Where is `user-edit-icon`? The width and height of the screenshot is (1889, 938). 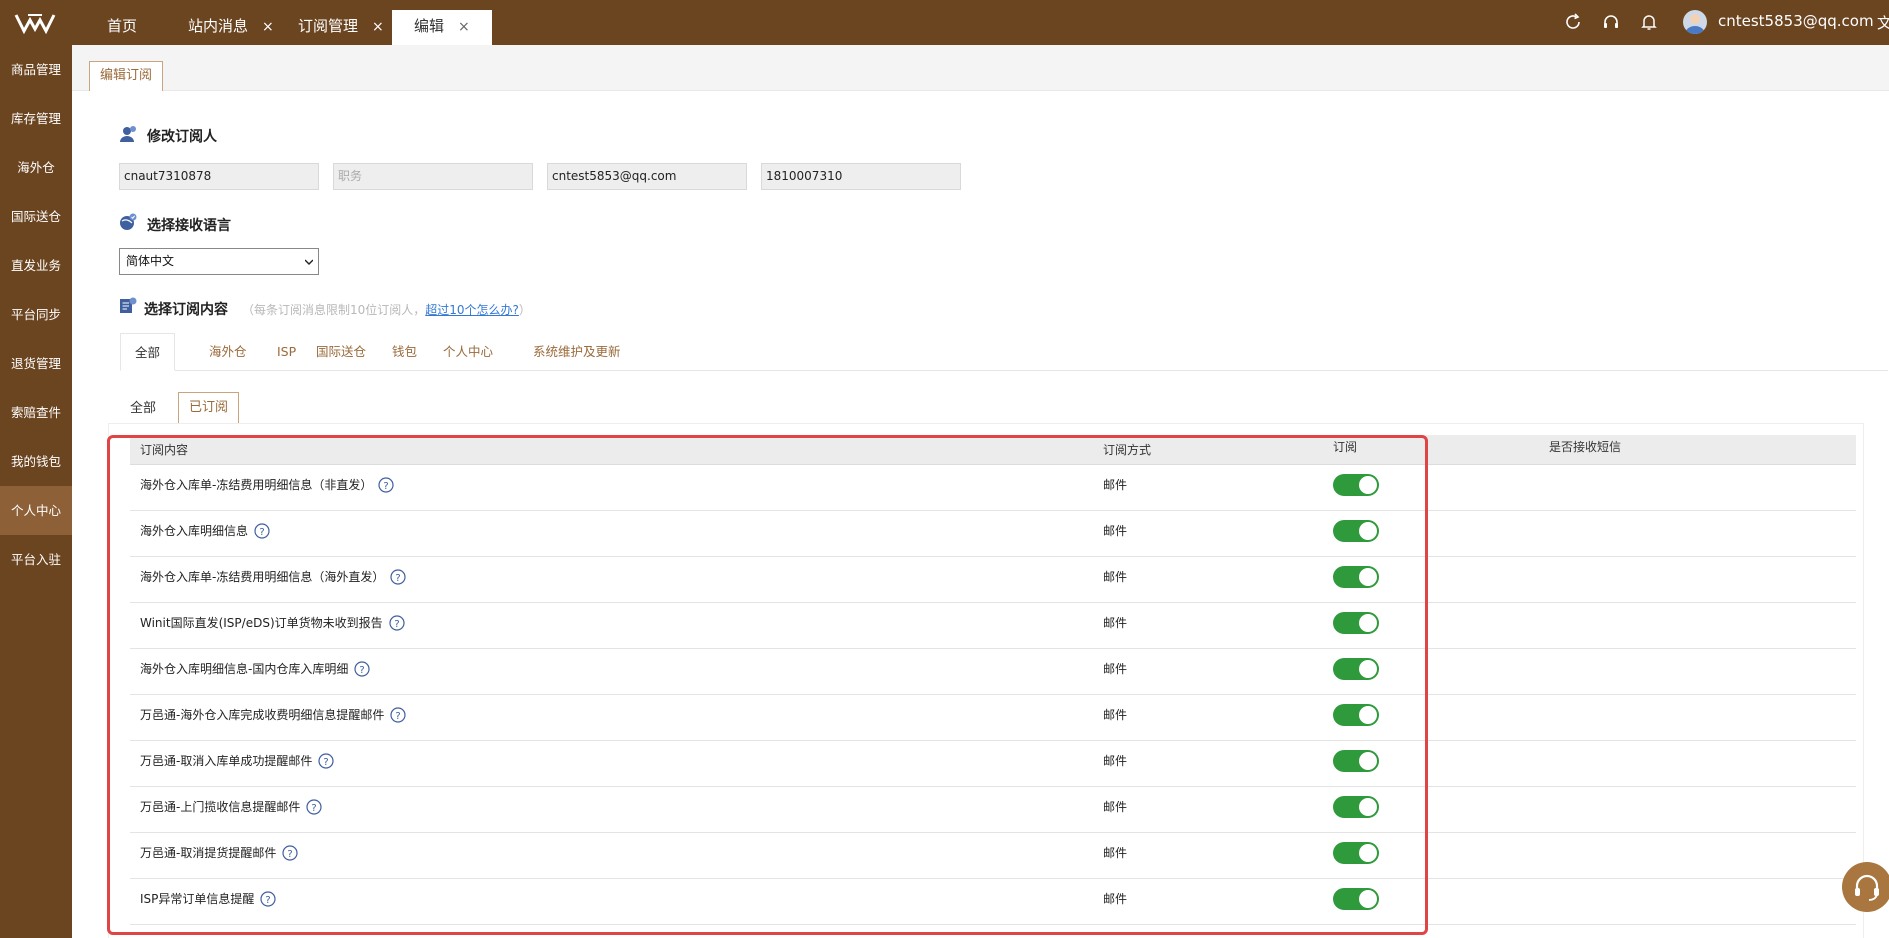
user-edit-icon is located at coordinates (128, 134).